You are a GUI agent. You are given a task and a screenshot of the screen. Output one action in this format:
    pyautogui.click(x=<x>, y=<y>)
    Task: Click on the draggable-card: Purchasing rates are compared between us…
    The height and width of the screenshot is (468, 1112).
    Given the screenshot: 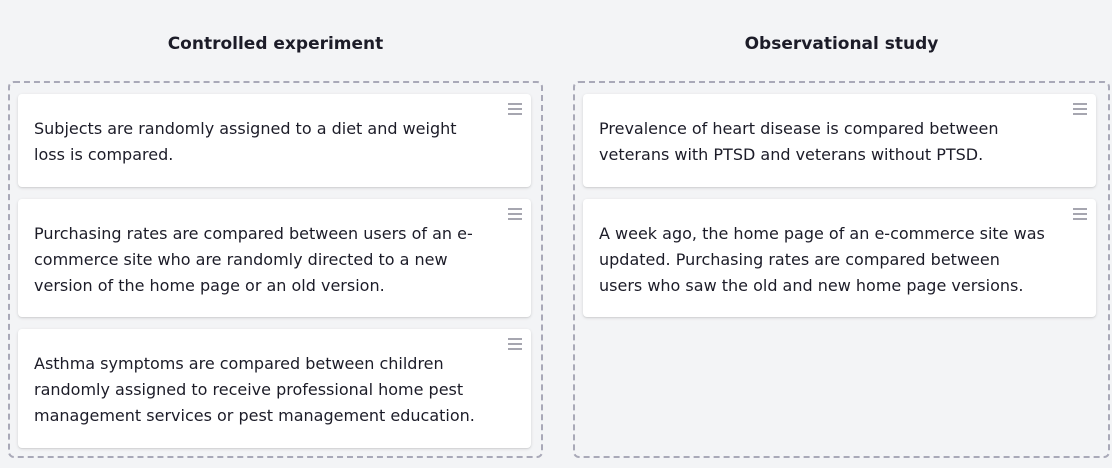 What is the action you would take?
    pyautogui.click(x=274, y=258)
    